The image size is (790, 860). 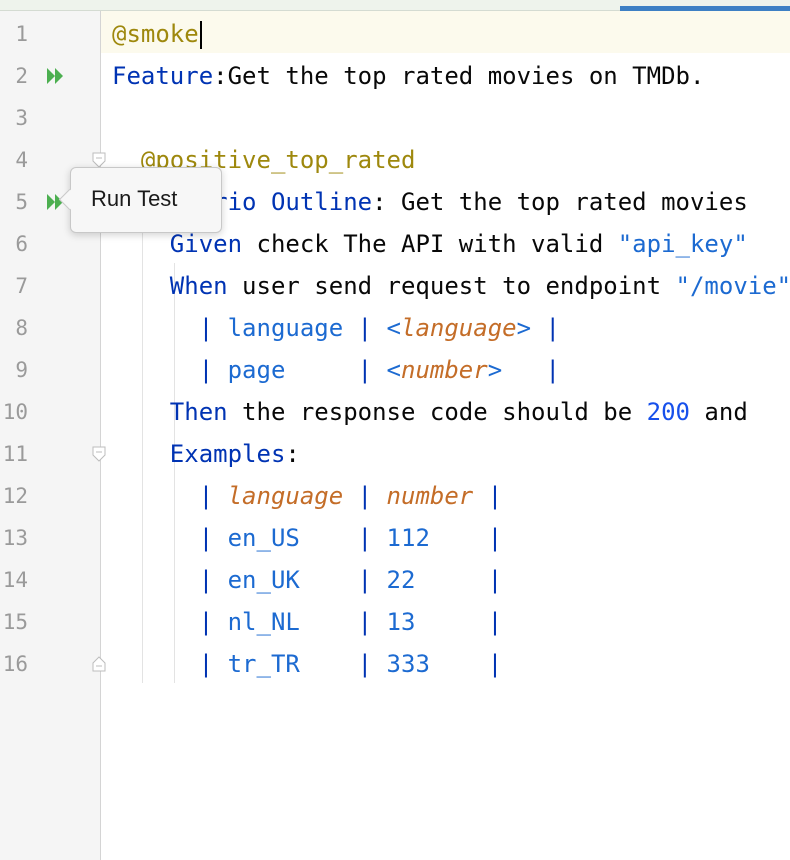 I want to click on code-text: Then the response code should be 200 and, so click(x=430, y=412).